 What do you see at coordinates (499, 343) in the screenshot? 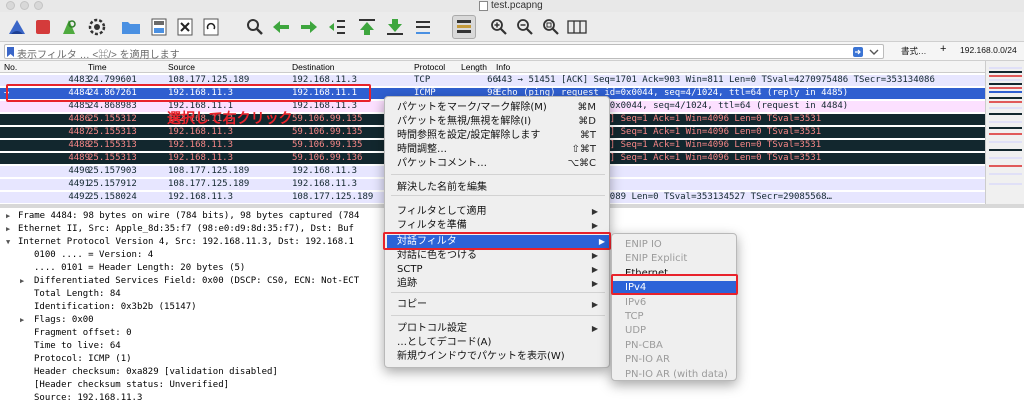
I see `menu-item: …としてデコード(A)` at bounding box center [499, 343].